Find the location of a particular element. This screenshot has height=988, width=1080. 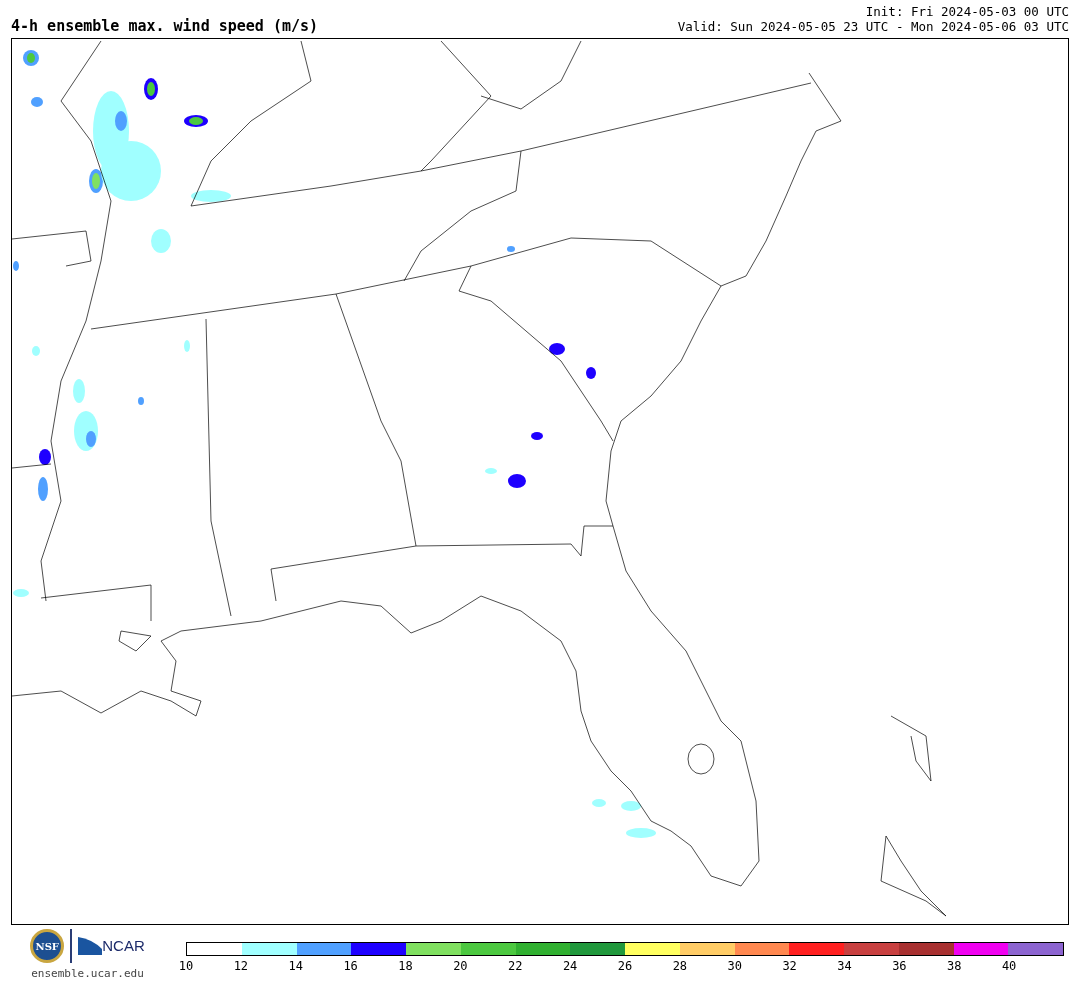

init-time: Init: Fri 2024-05-03 00 UTC is located at coordinates (967, 11).